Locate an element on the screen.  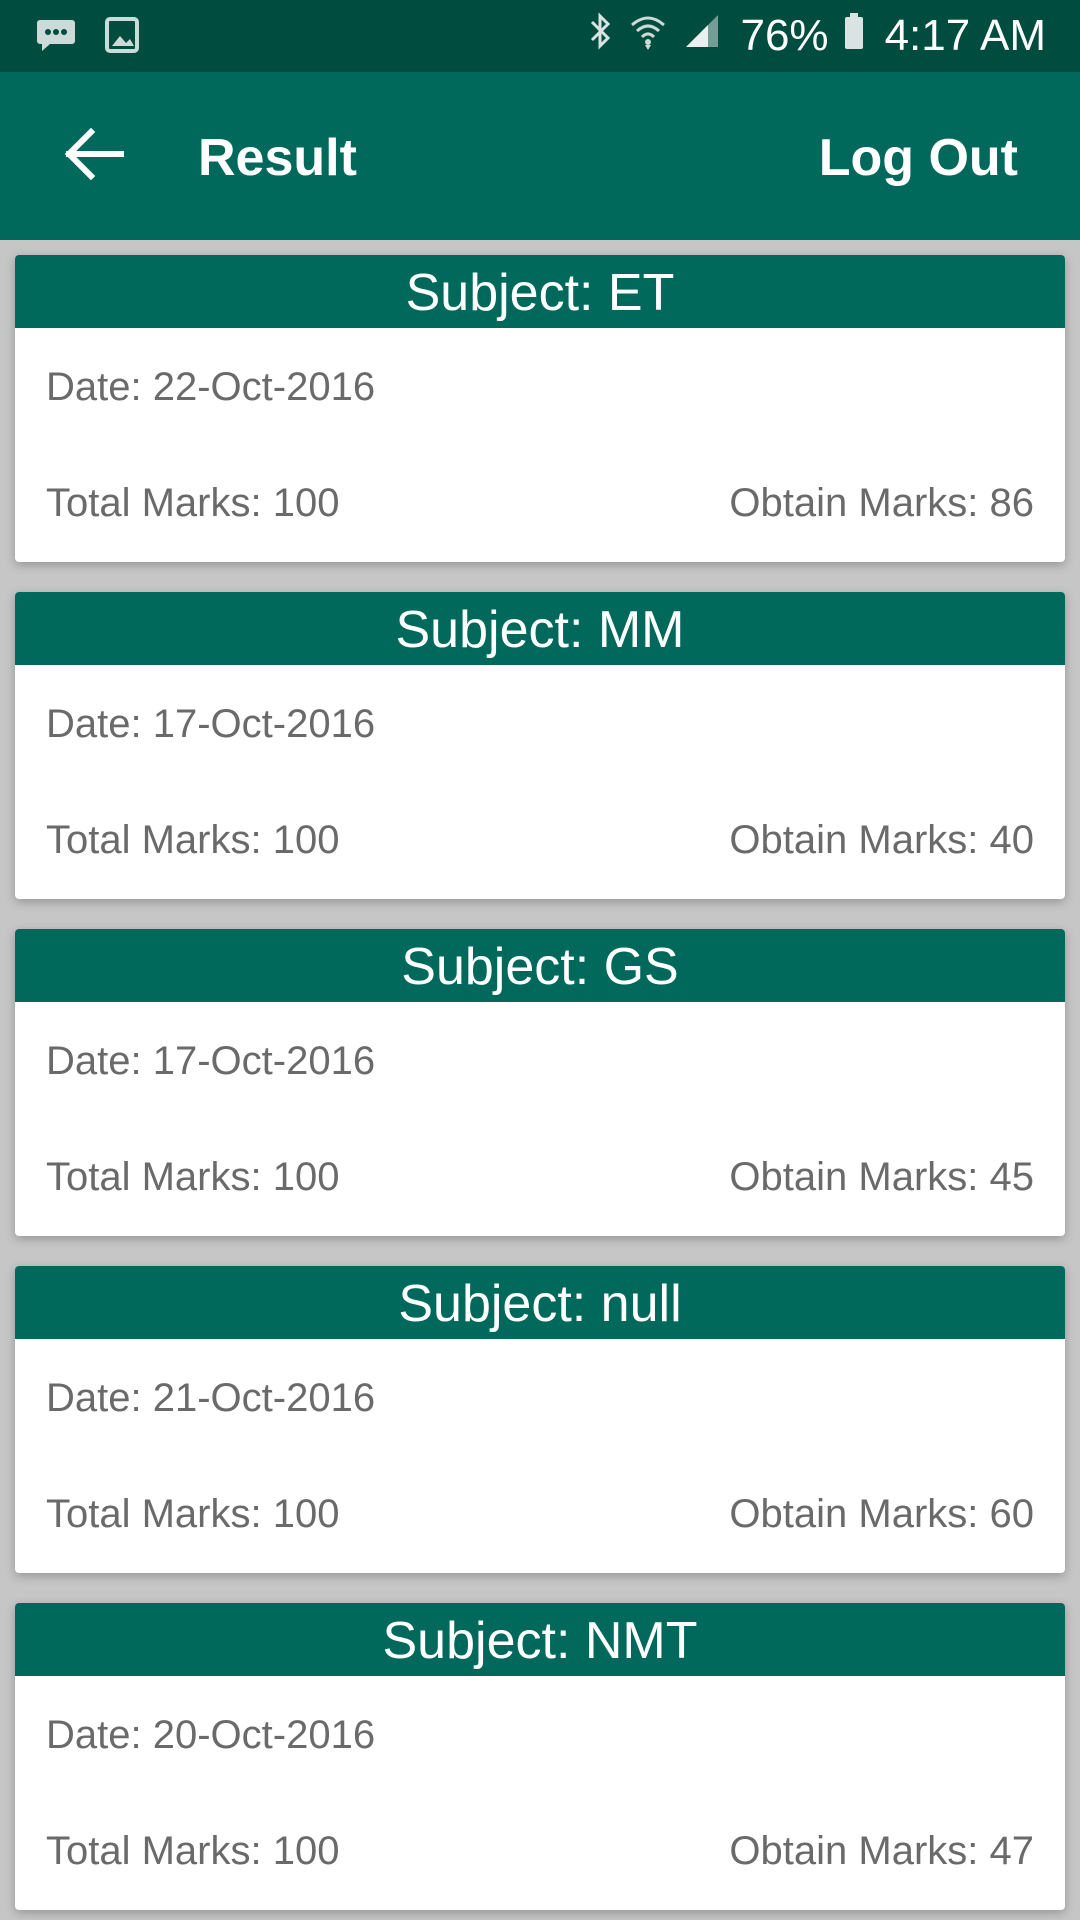
page-title: Result is located at coordinates (277, 158).